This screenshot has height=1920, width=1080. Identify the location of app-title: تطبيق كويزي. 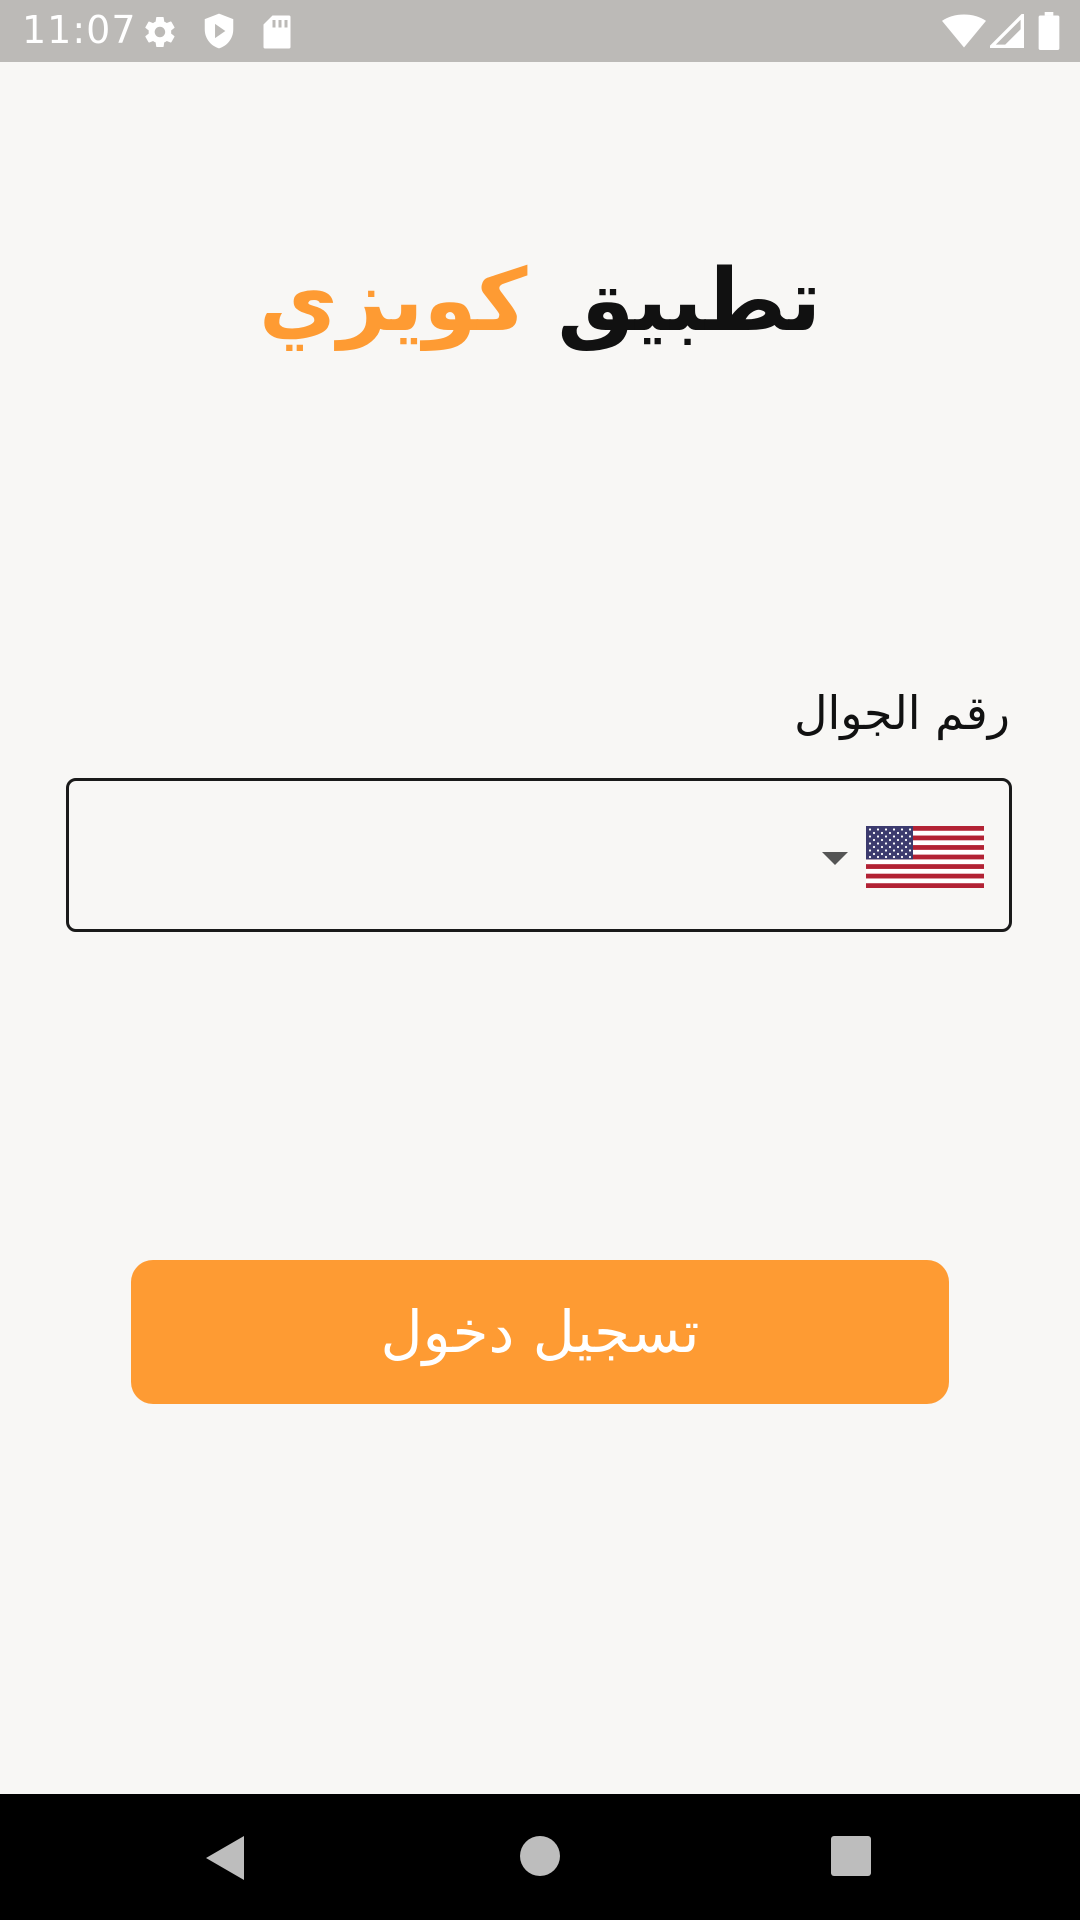
(540, 301).